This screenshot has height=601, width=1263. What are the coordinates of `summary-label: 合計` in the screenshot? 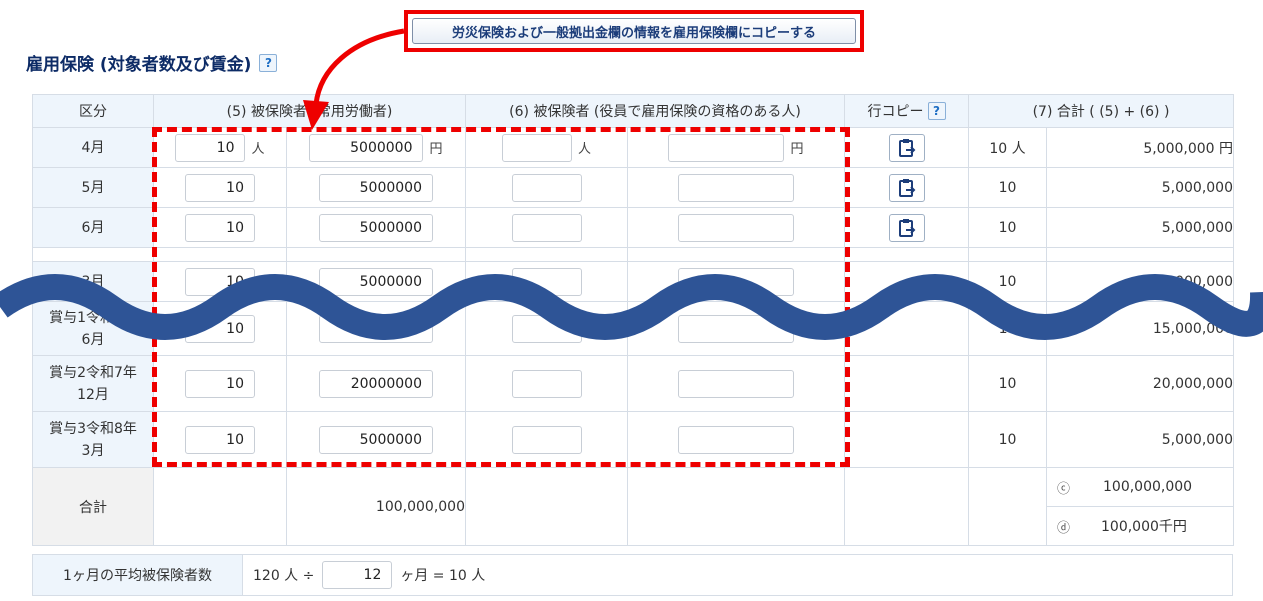 It's located at (93, 506).